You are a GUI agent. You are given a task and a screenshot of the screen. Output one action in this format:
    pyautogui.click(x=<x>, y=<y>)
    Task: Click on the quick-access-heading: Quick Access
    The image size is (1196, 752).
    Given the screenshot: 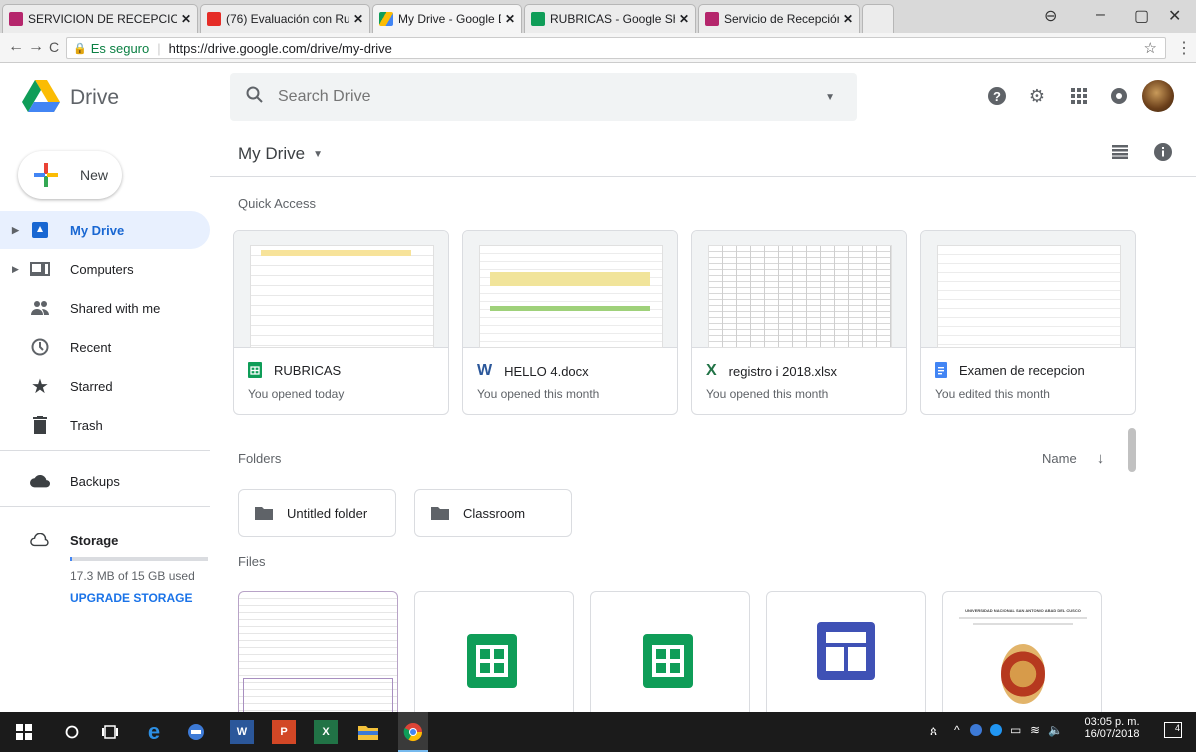 What is the action you would take?
    pyautogui.click(x=277, y=203)
    